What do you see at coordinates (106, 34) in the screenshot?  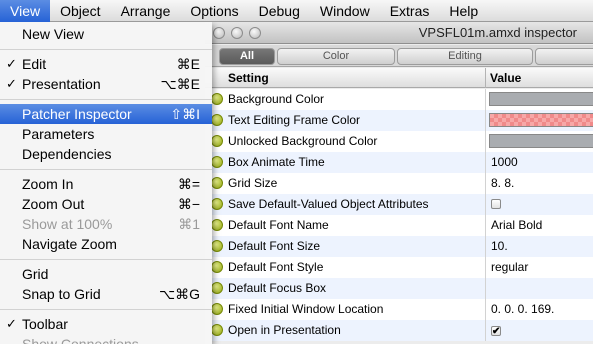 I see `menu-item-new-view: New View` at bounding box center [106, 34].